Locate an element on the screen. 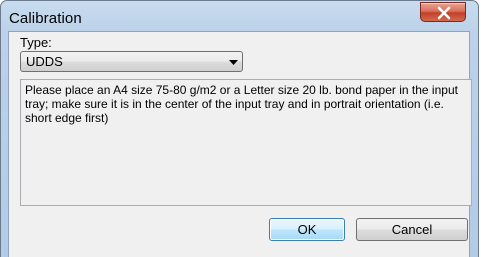 This screenshot has width=481, height=257. close-icon is located at coordinates (444, 13).